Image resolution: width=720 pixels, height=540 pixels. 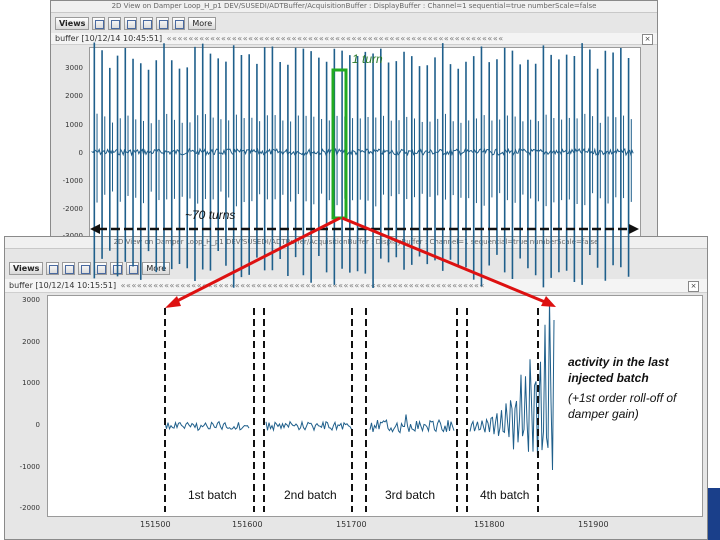 I want to click on seventy-turns-label: ~70 turns, so click(x=210, y=215).